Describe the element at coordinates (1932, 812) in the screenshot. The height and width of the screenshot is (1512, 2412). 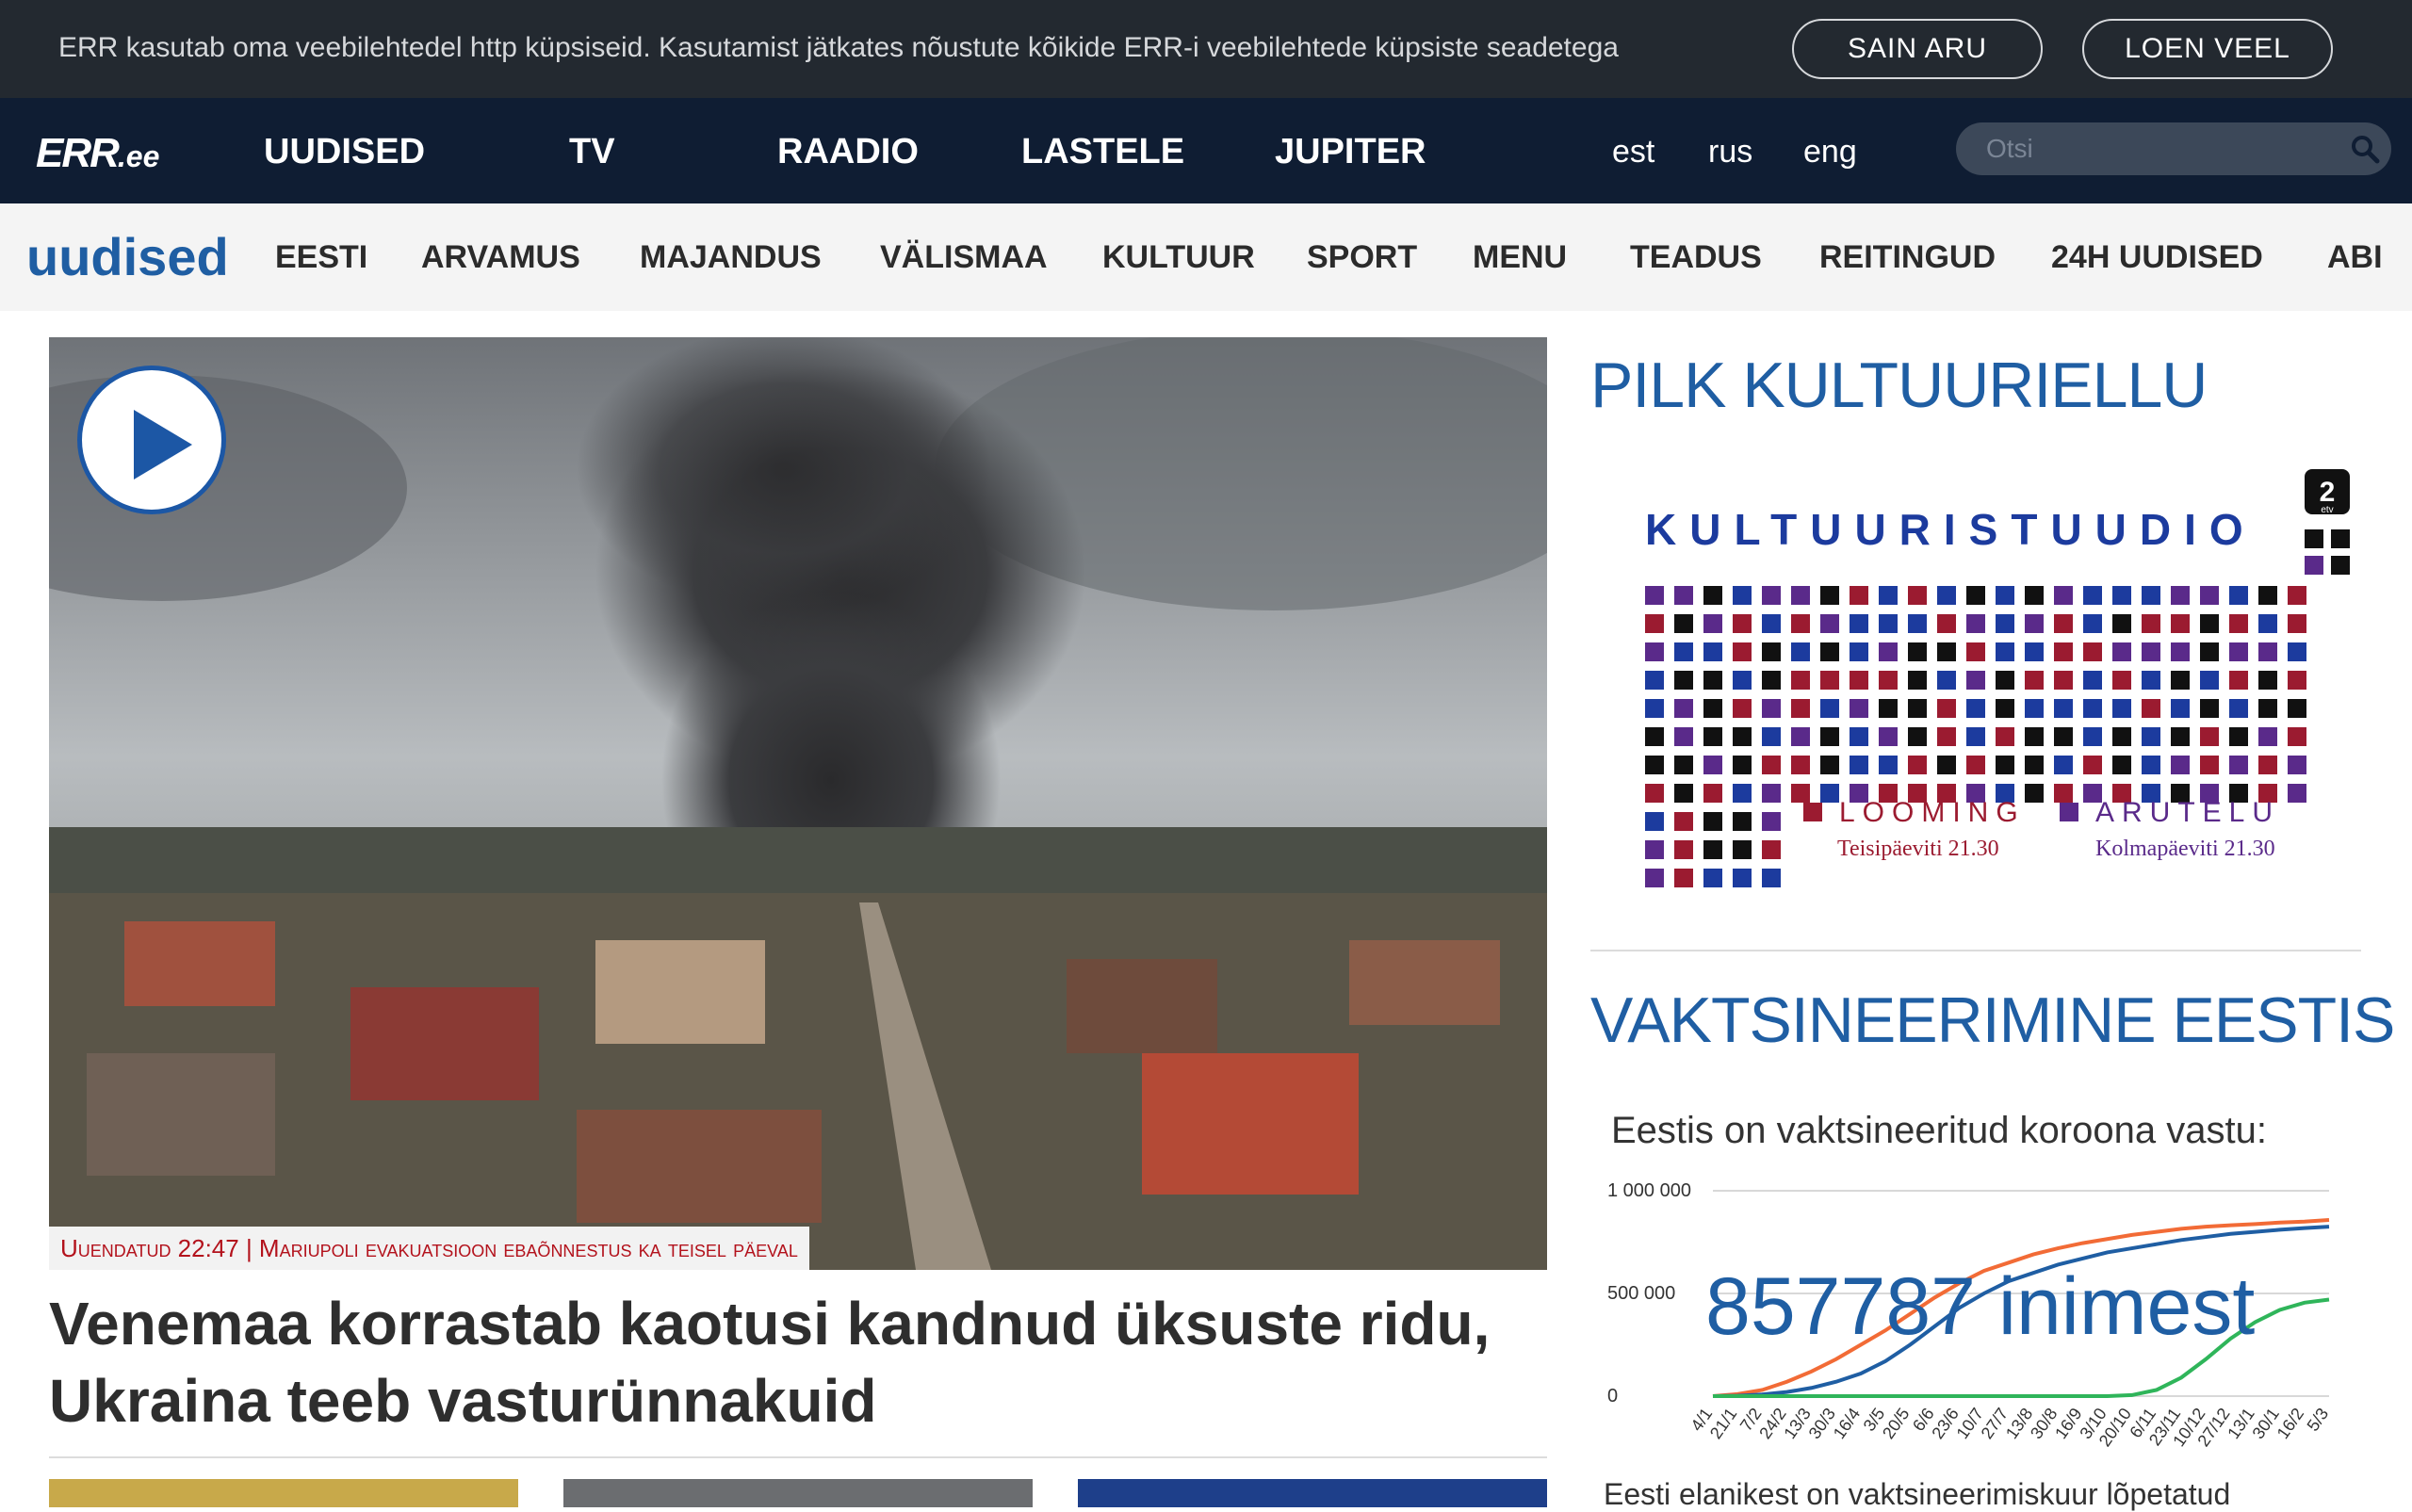
I see `svg-text: LOOMING` at that location.